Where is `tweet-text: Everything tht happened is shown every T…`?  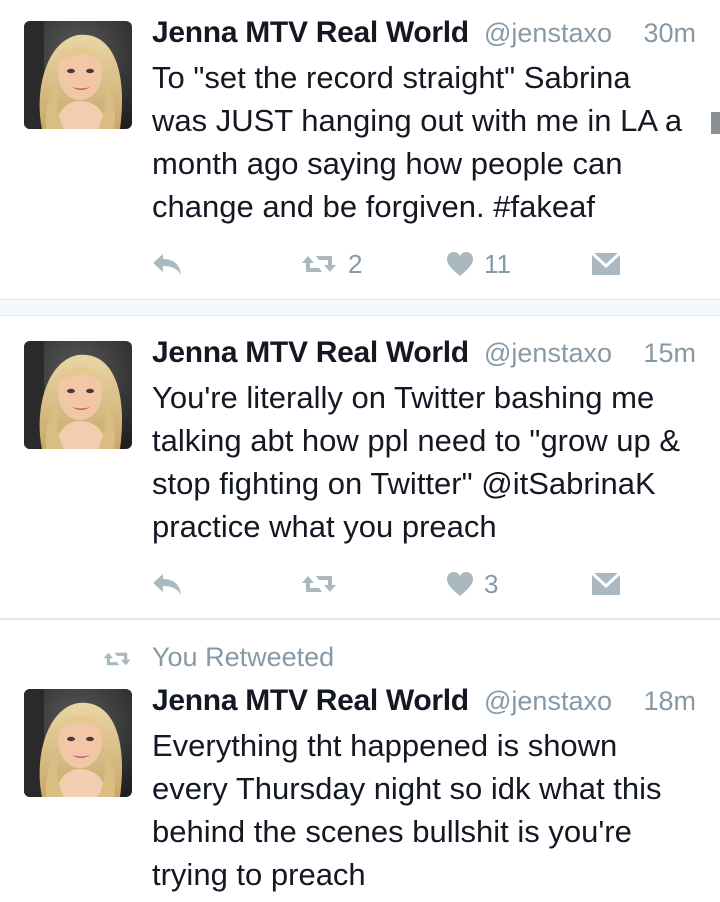 tweet-text: Everything tht happened is shown every T… is located at coordinates (407, 810).